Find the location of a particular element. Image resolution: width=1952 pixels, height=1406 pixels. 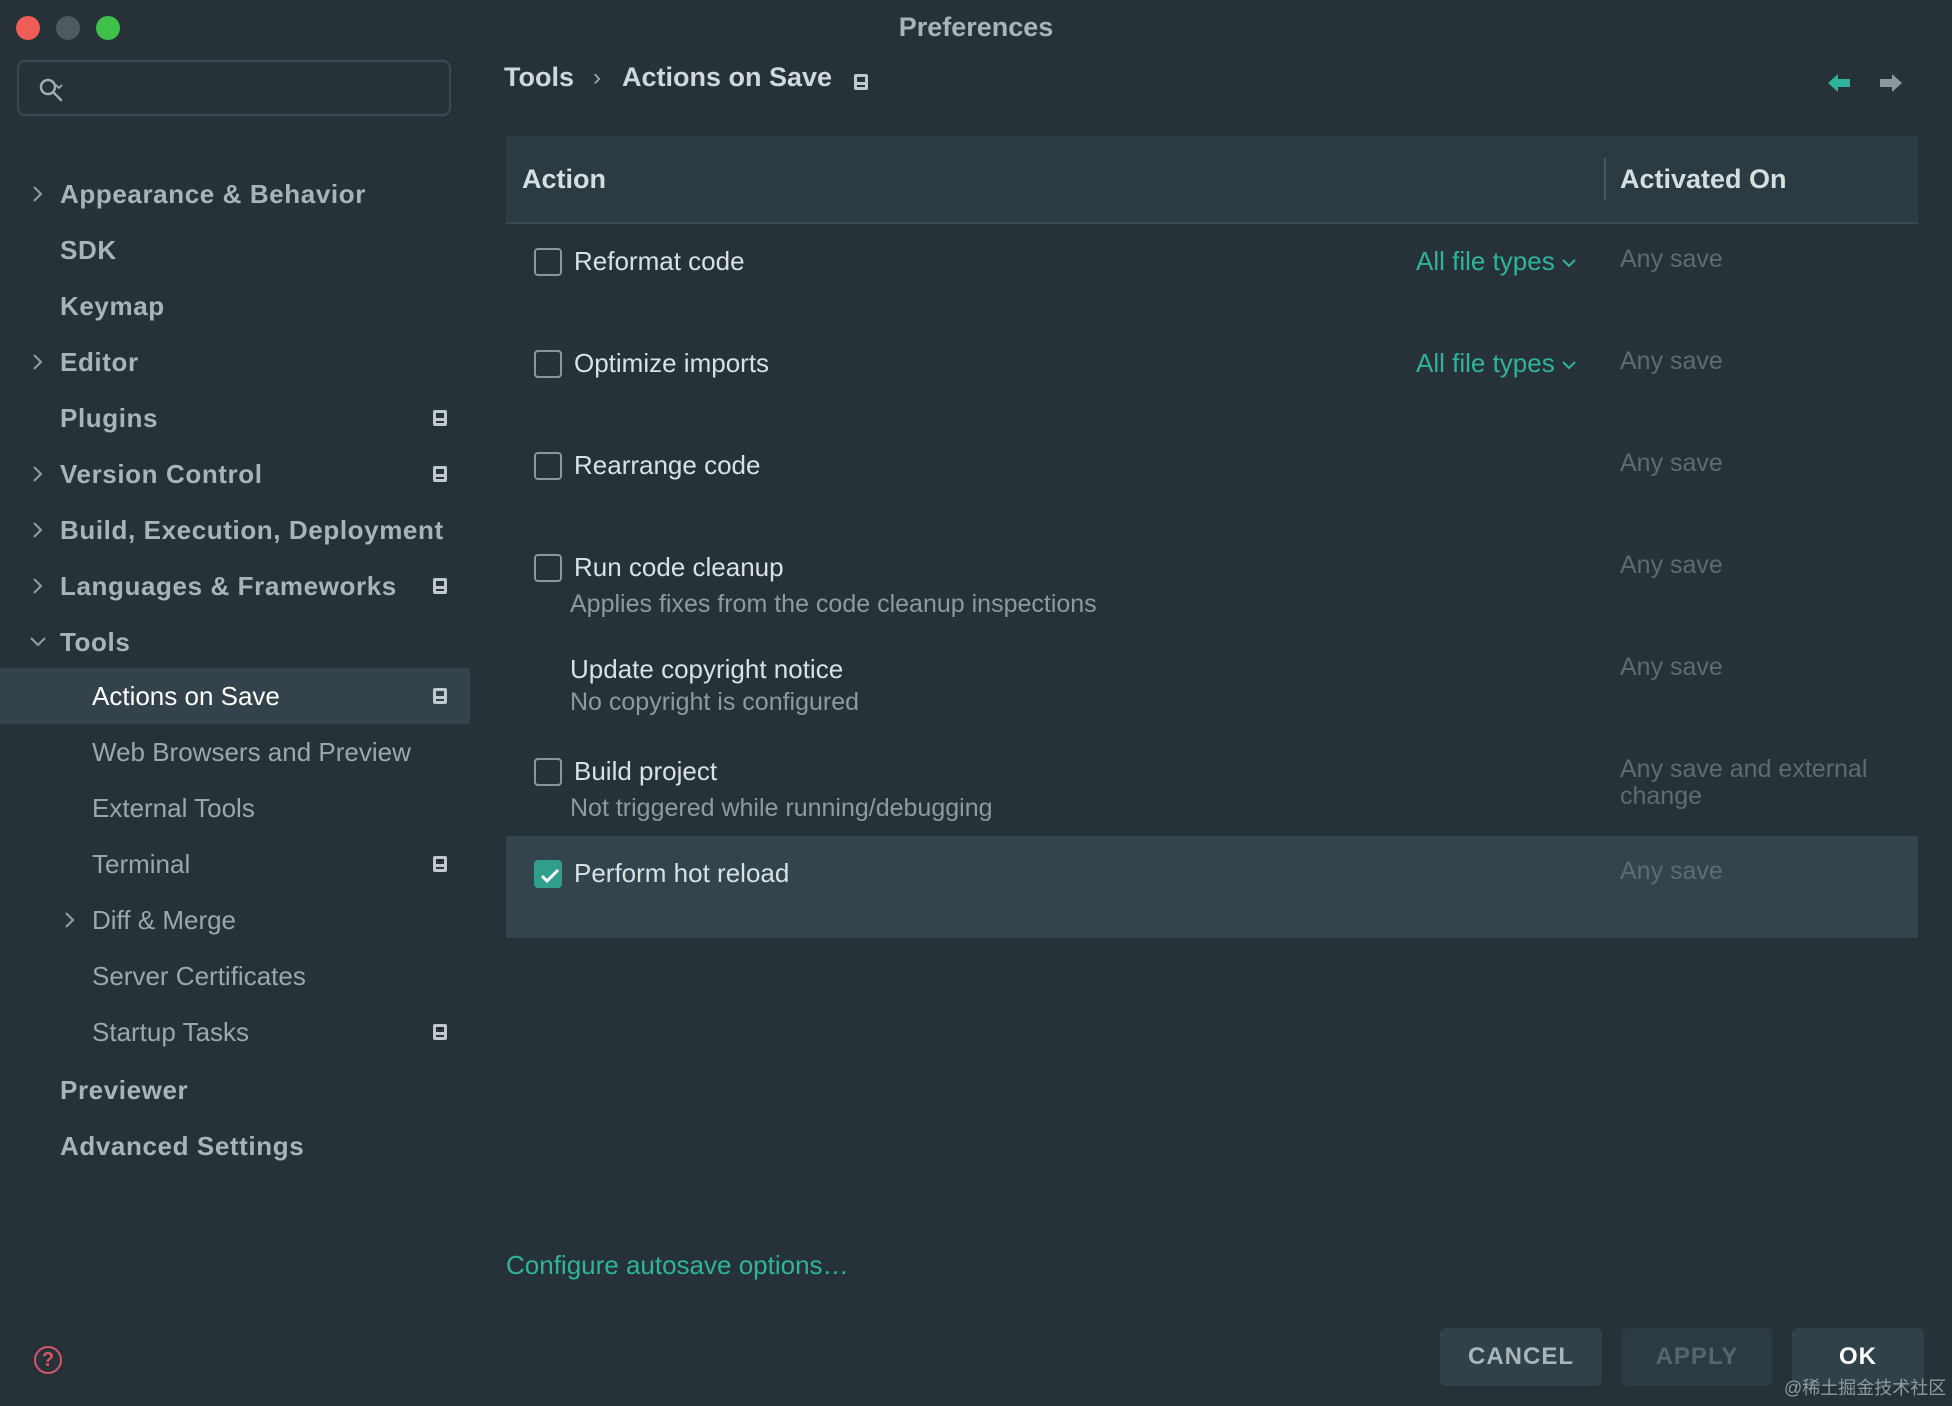

search-icon is located at coordinates (51, 90).